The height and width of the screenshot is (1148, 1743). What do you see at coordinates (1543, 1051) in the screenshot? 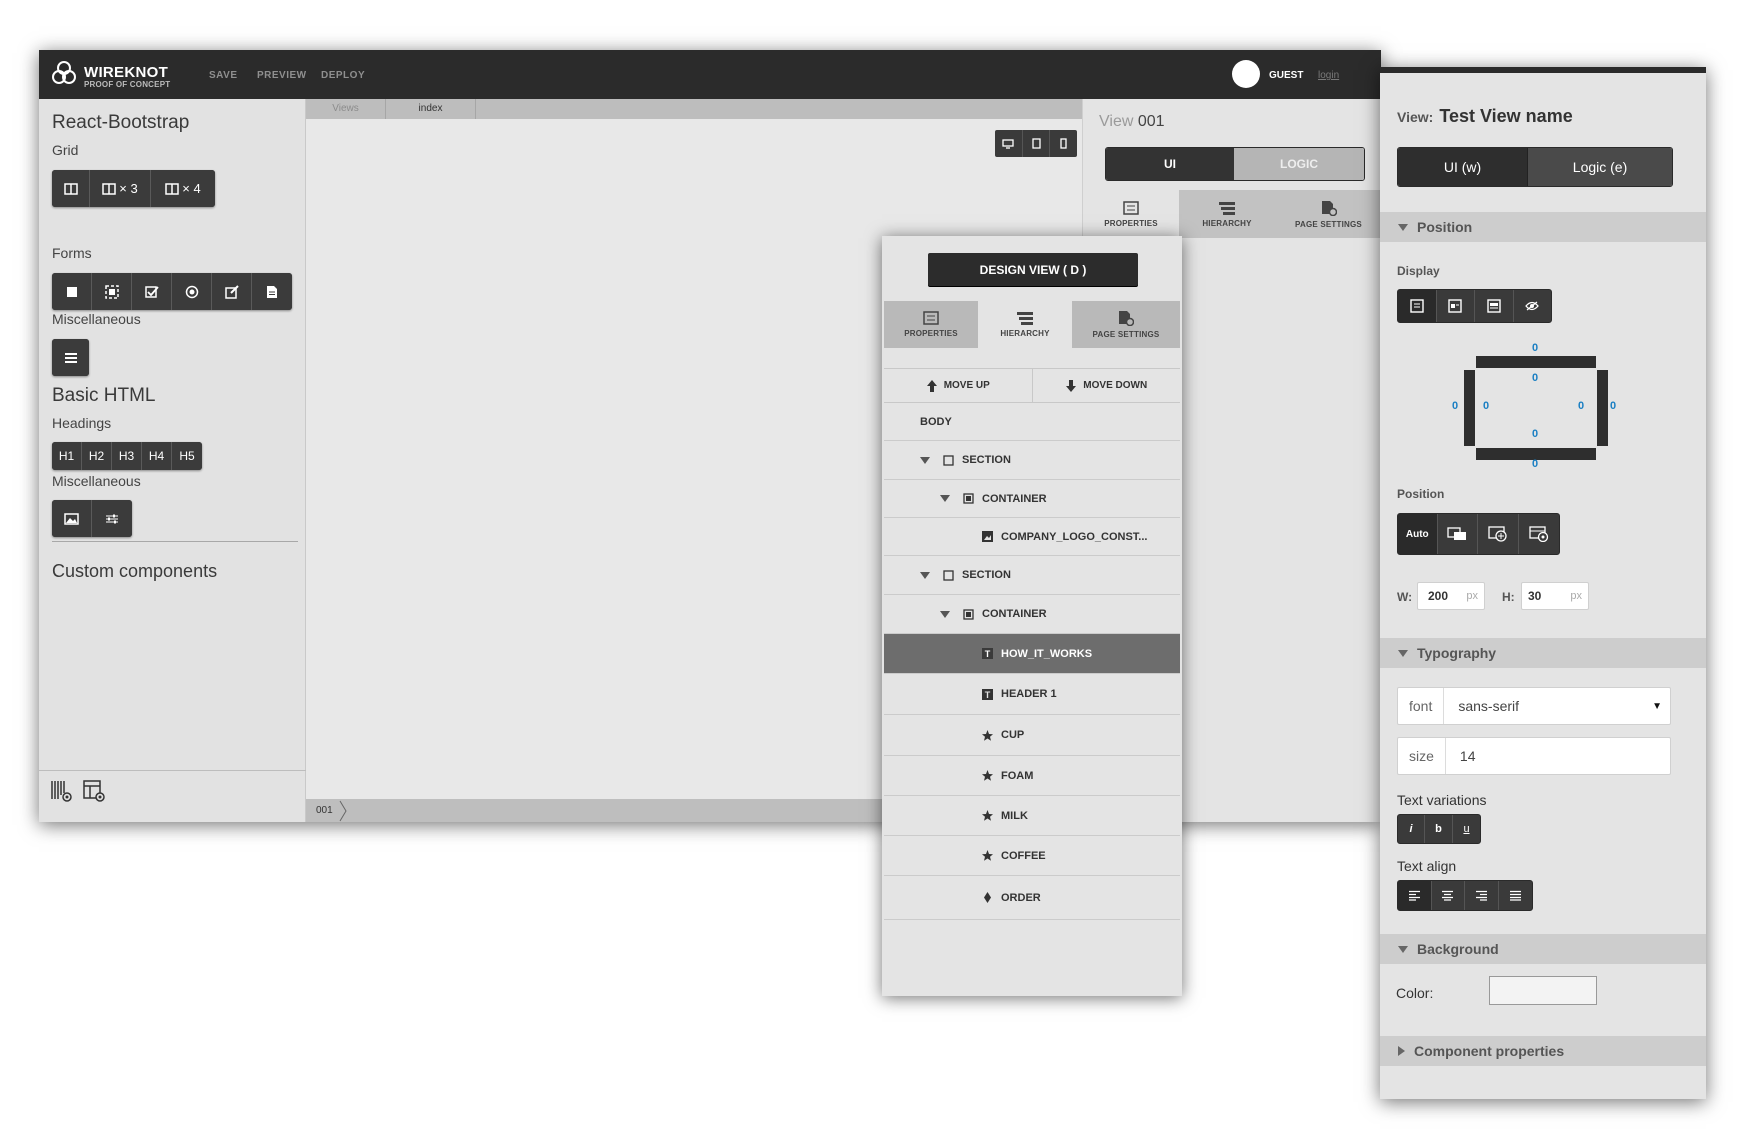
I see `component-properties-header: Component properties` at bounding box center [1543, 1051].